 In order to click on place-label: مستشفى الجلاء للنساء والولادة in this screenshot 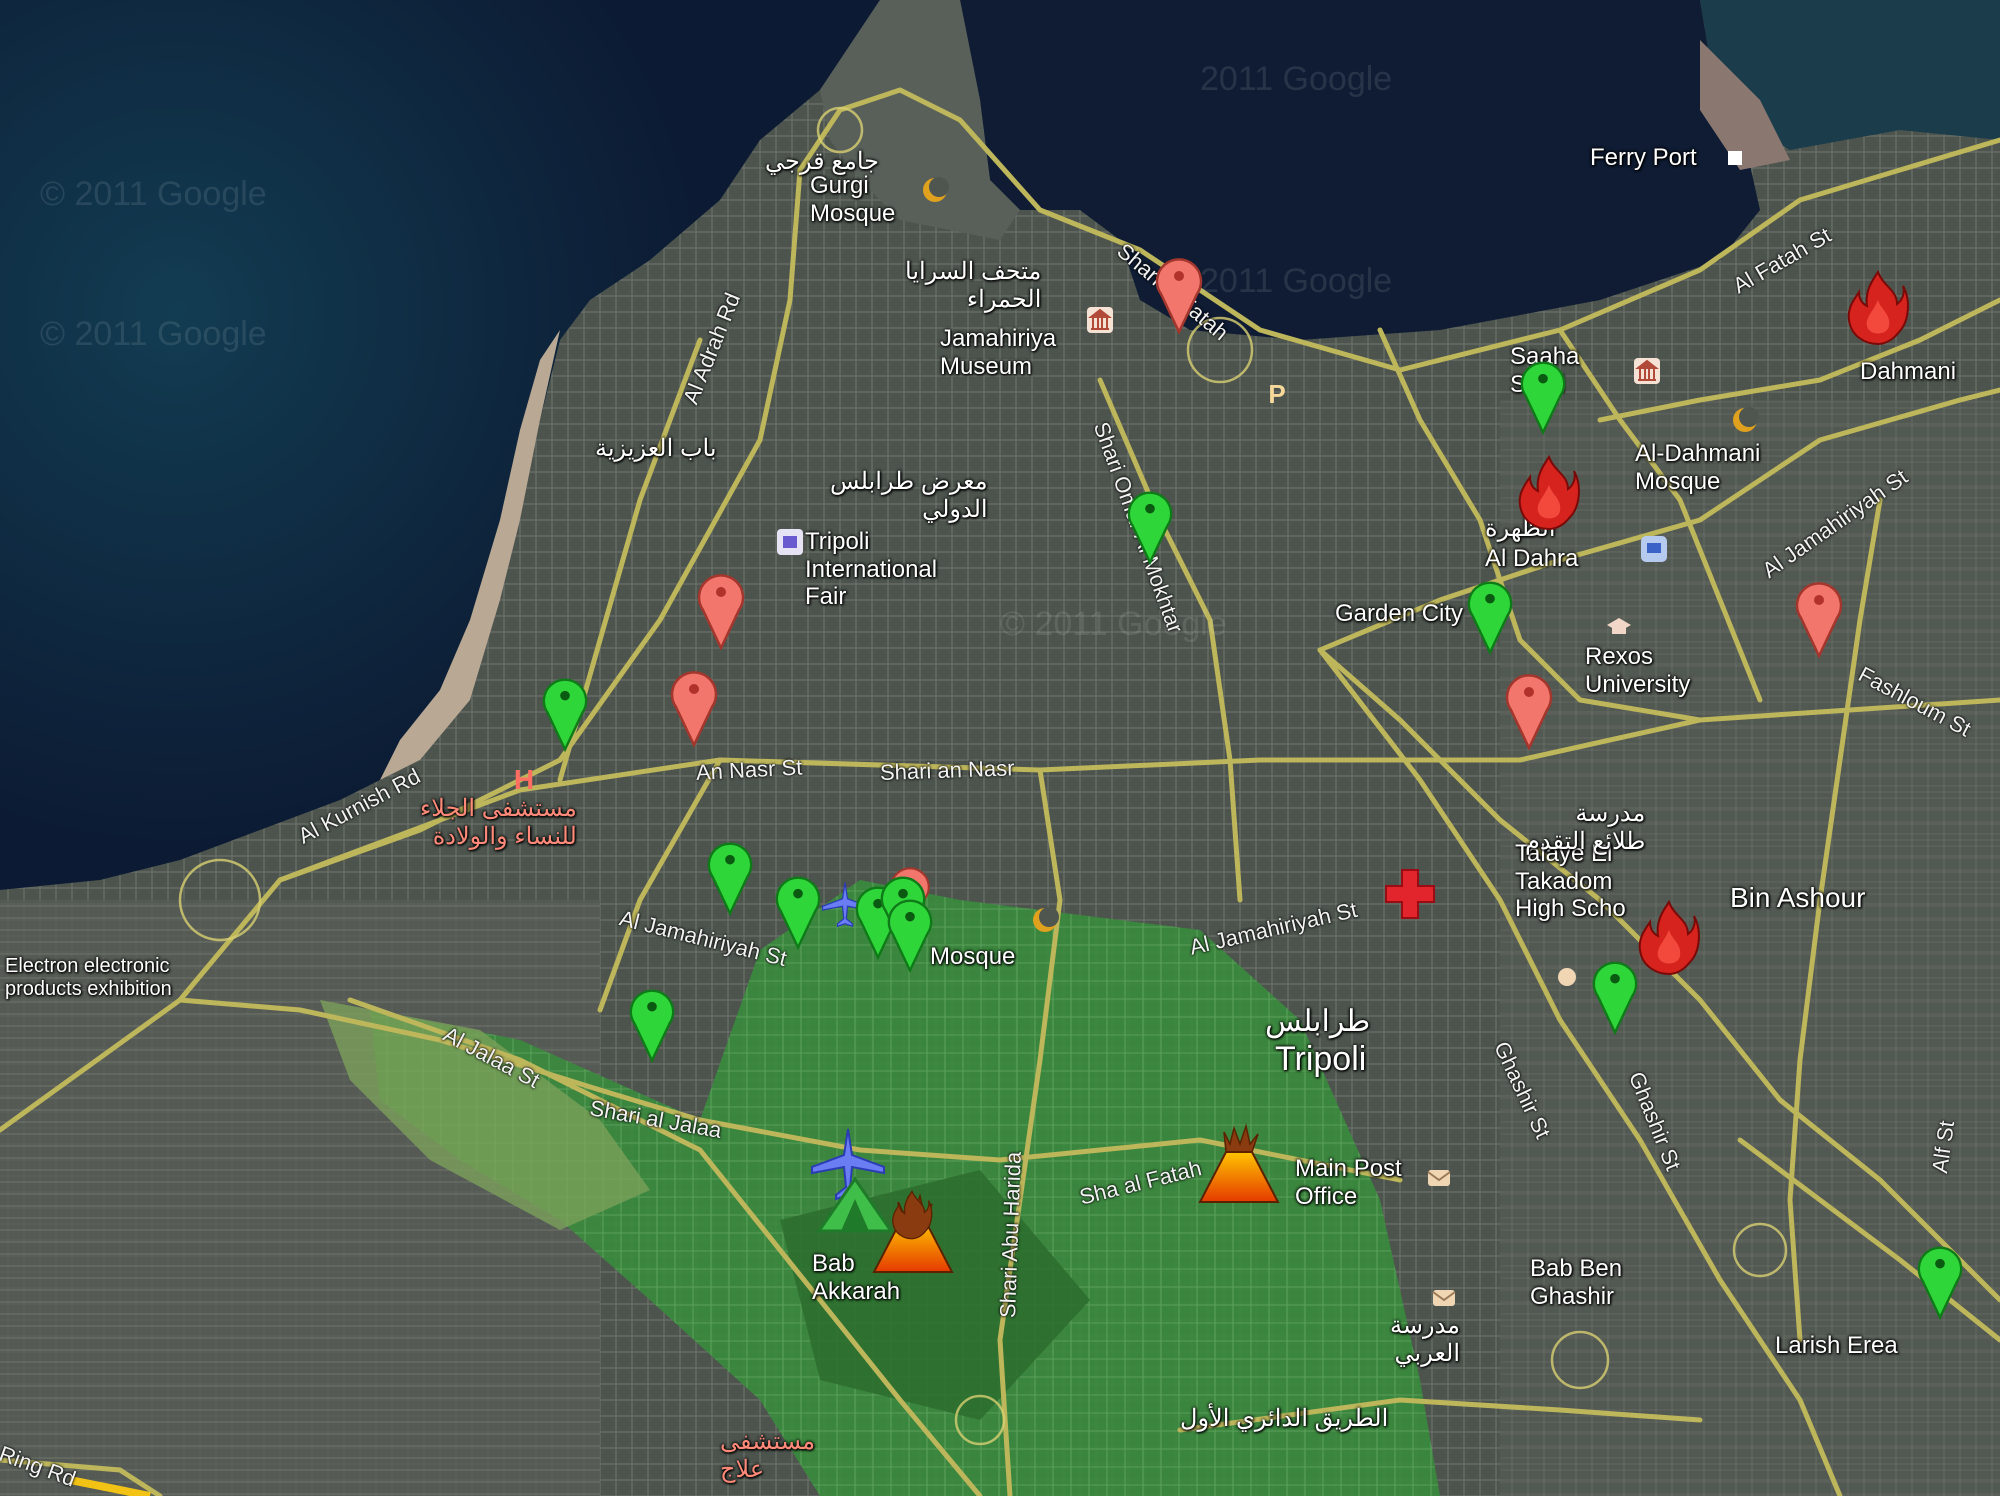, I will do `click(498, 822)`.